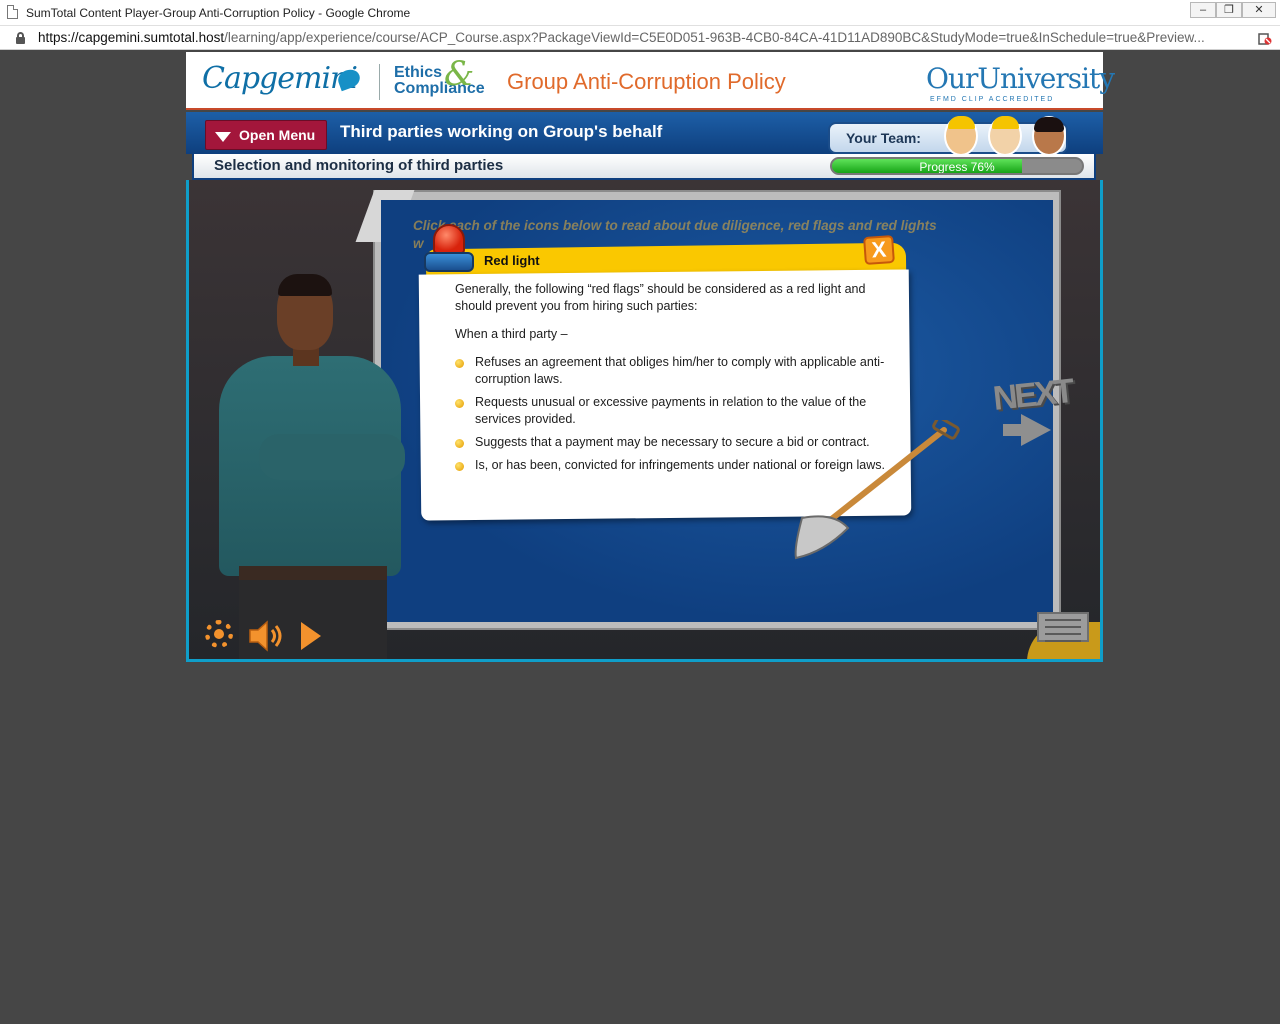 The image size is (1280, 1024). What do you see at coordinates (883, 138) in the screenshot?
I see `your-team-label: Your Team:` at bounding box center [883, 138].